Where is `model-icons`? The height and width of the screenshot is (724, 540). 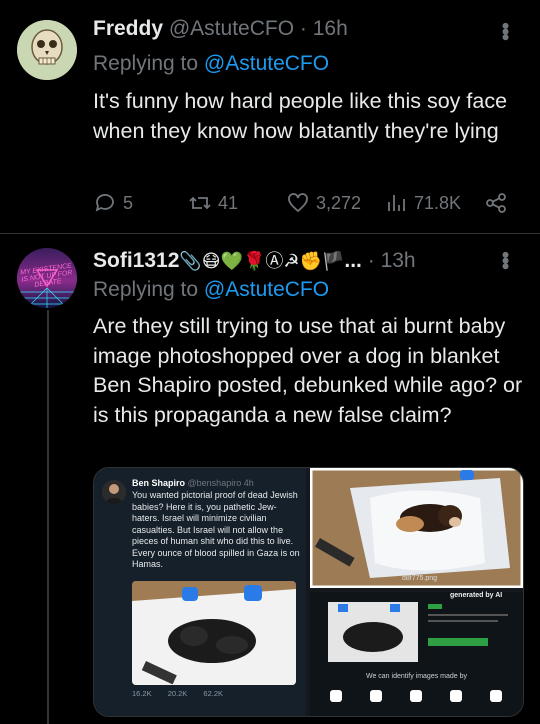
model-icons is located at coordinates (416, 696).